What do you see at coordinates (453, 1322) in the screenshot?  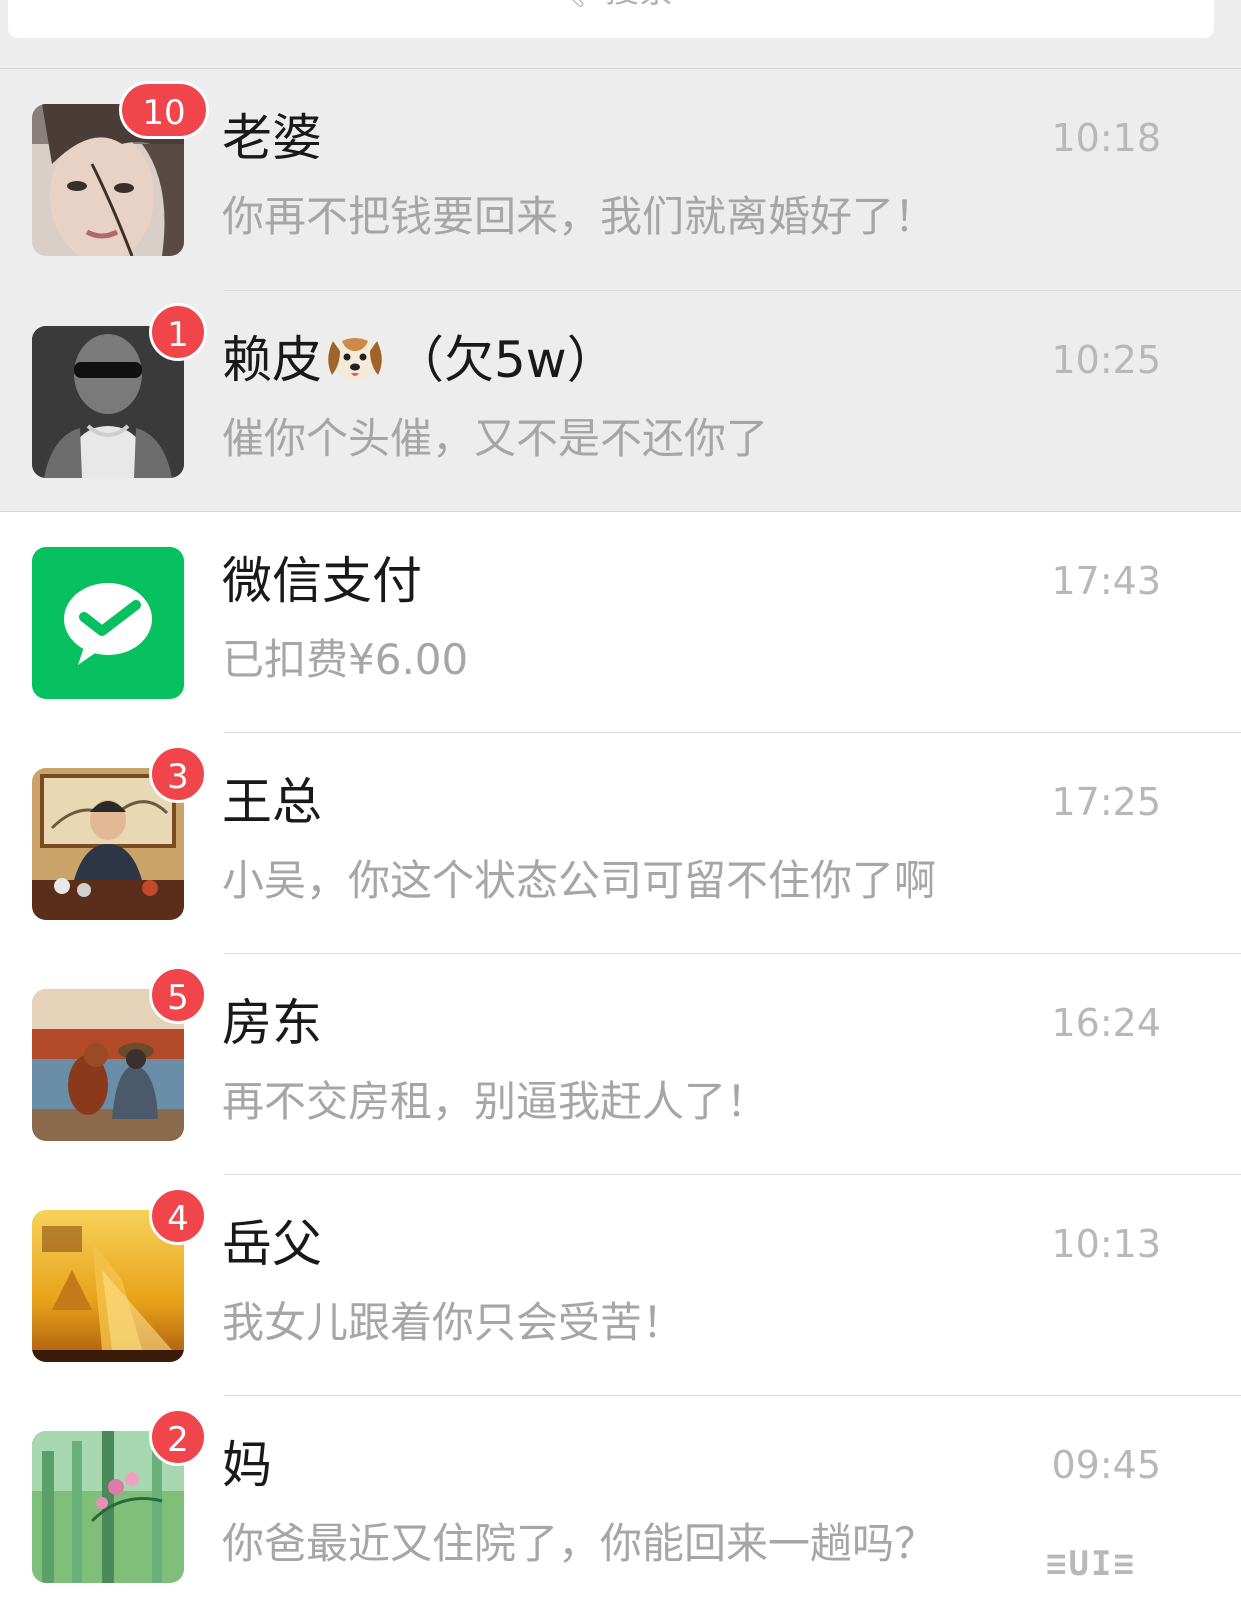 I see `chat-preview: 我女儿跟着你只会受苦！` at bounding box center [453, 1322].